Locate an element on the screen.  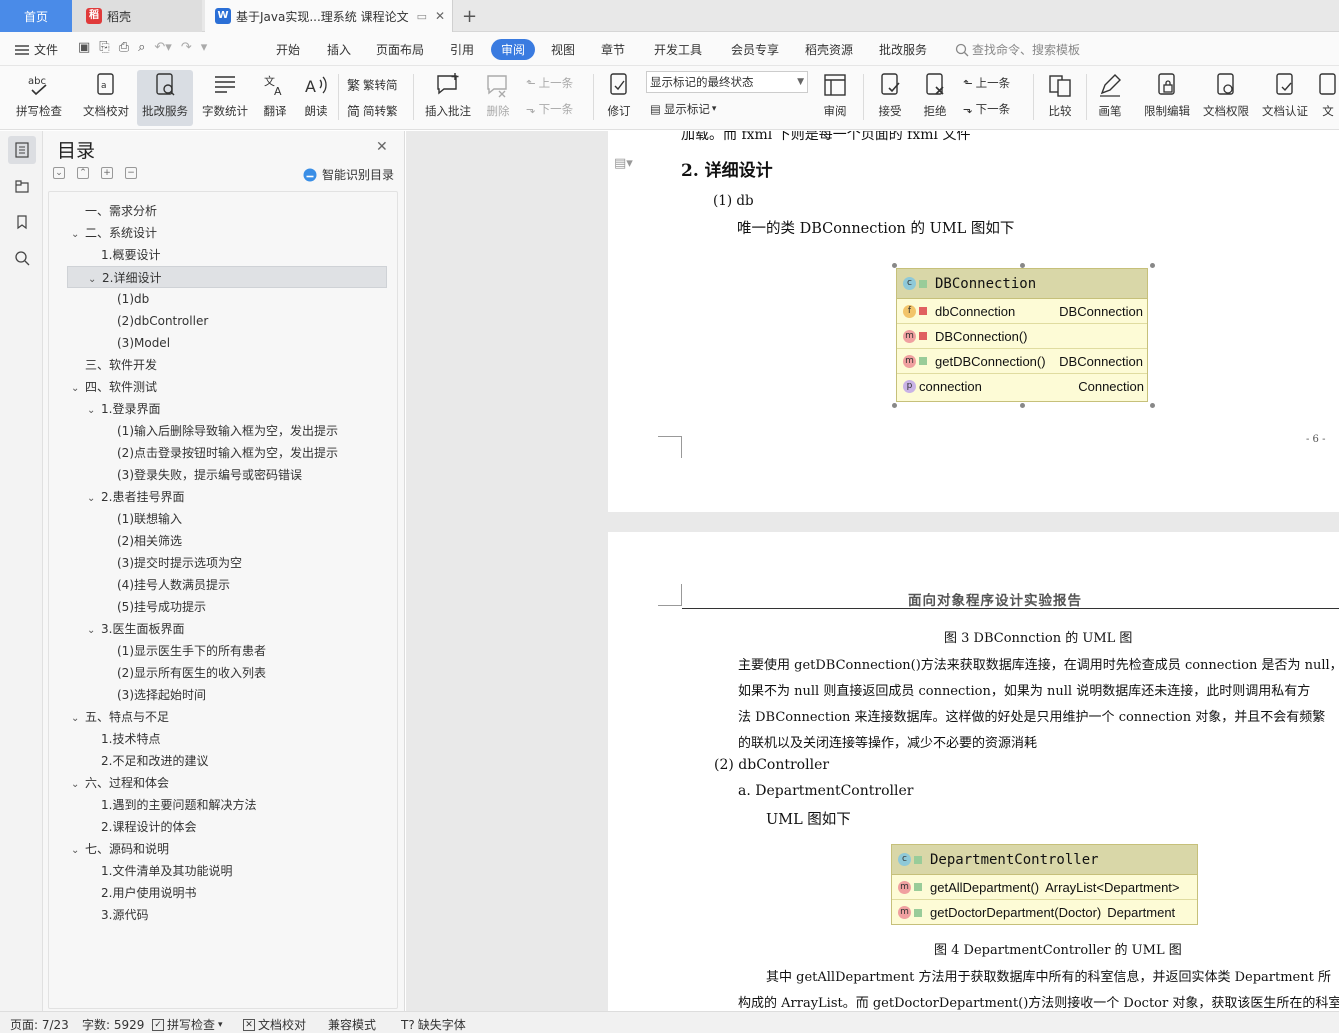
toc-item: ⌄ 二、系统设计 is located at coordinates (218, 233).